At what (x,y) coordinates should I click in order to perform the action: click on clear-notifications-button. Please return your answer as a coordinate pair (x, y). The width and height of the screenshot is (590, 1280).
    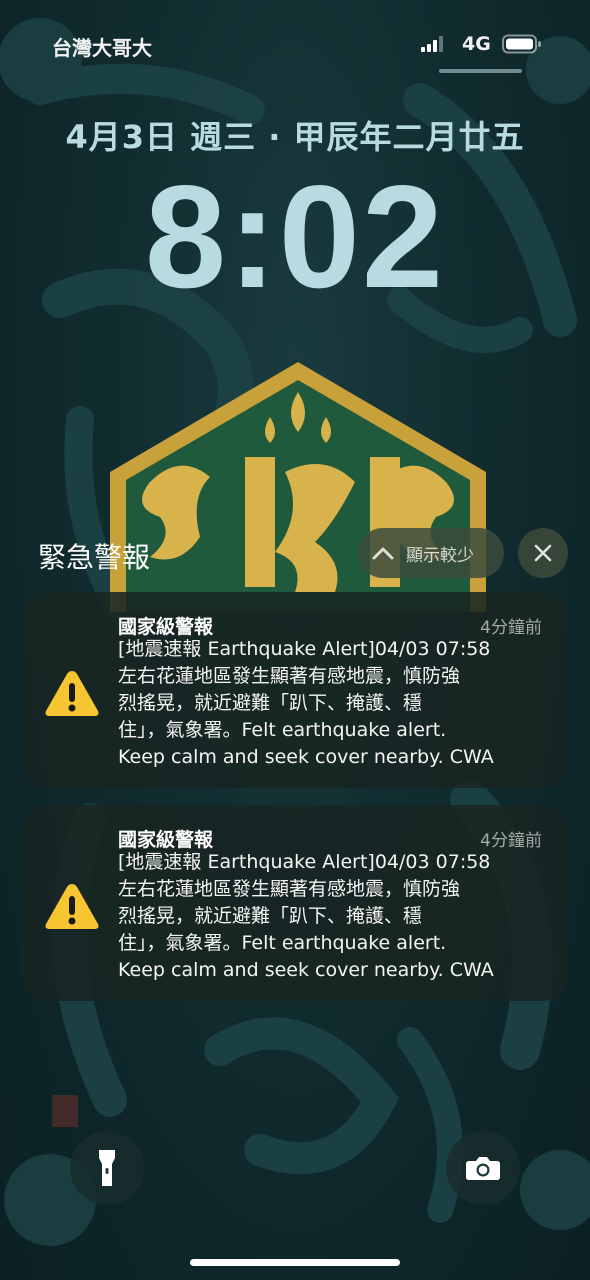
    Looking at the image, I should click on (543, 553).